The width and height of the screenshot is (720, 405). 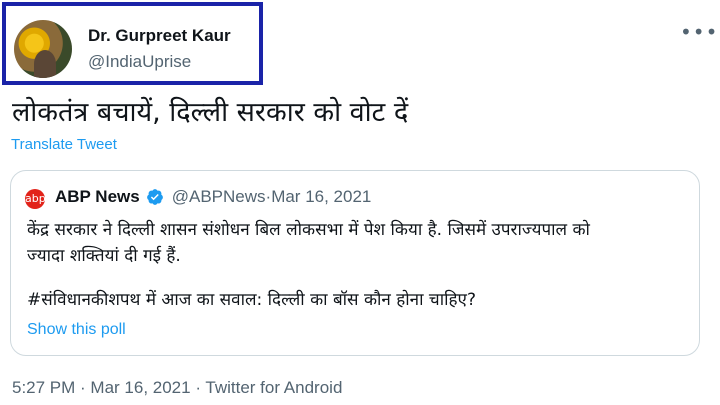 I want to click on author-handle: @IndiaUprise, so click(x=139, y=62).